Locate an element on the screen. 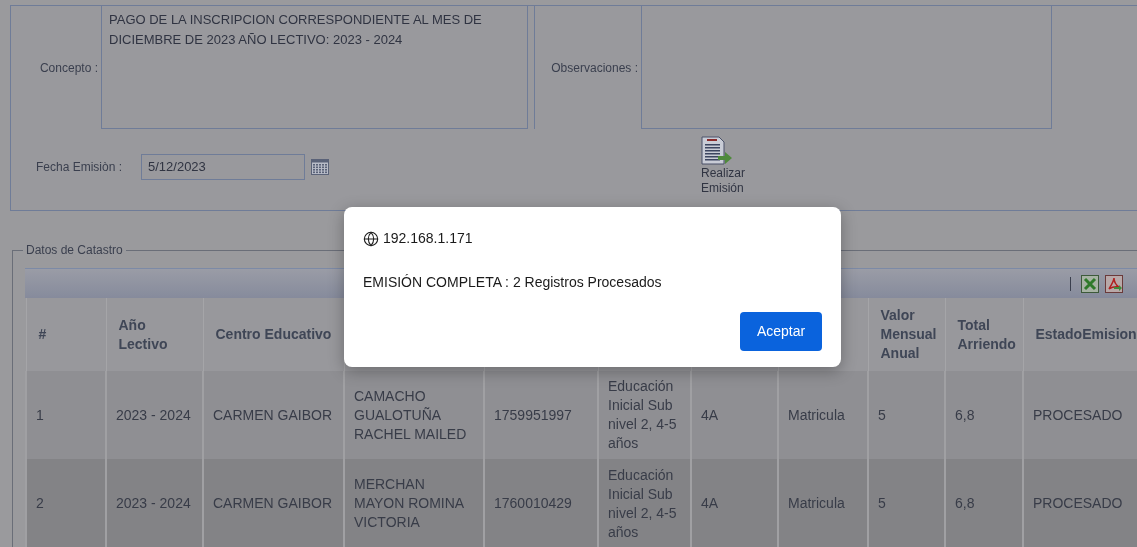 The width and height of the screenshot is (1137, 547). report-arrow-icon is located at coordinates (717, 151).